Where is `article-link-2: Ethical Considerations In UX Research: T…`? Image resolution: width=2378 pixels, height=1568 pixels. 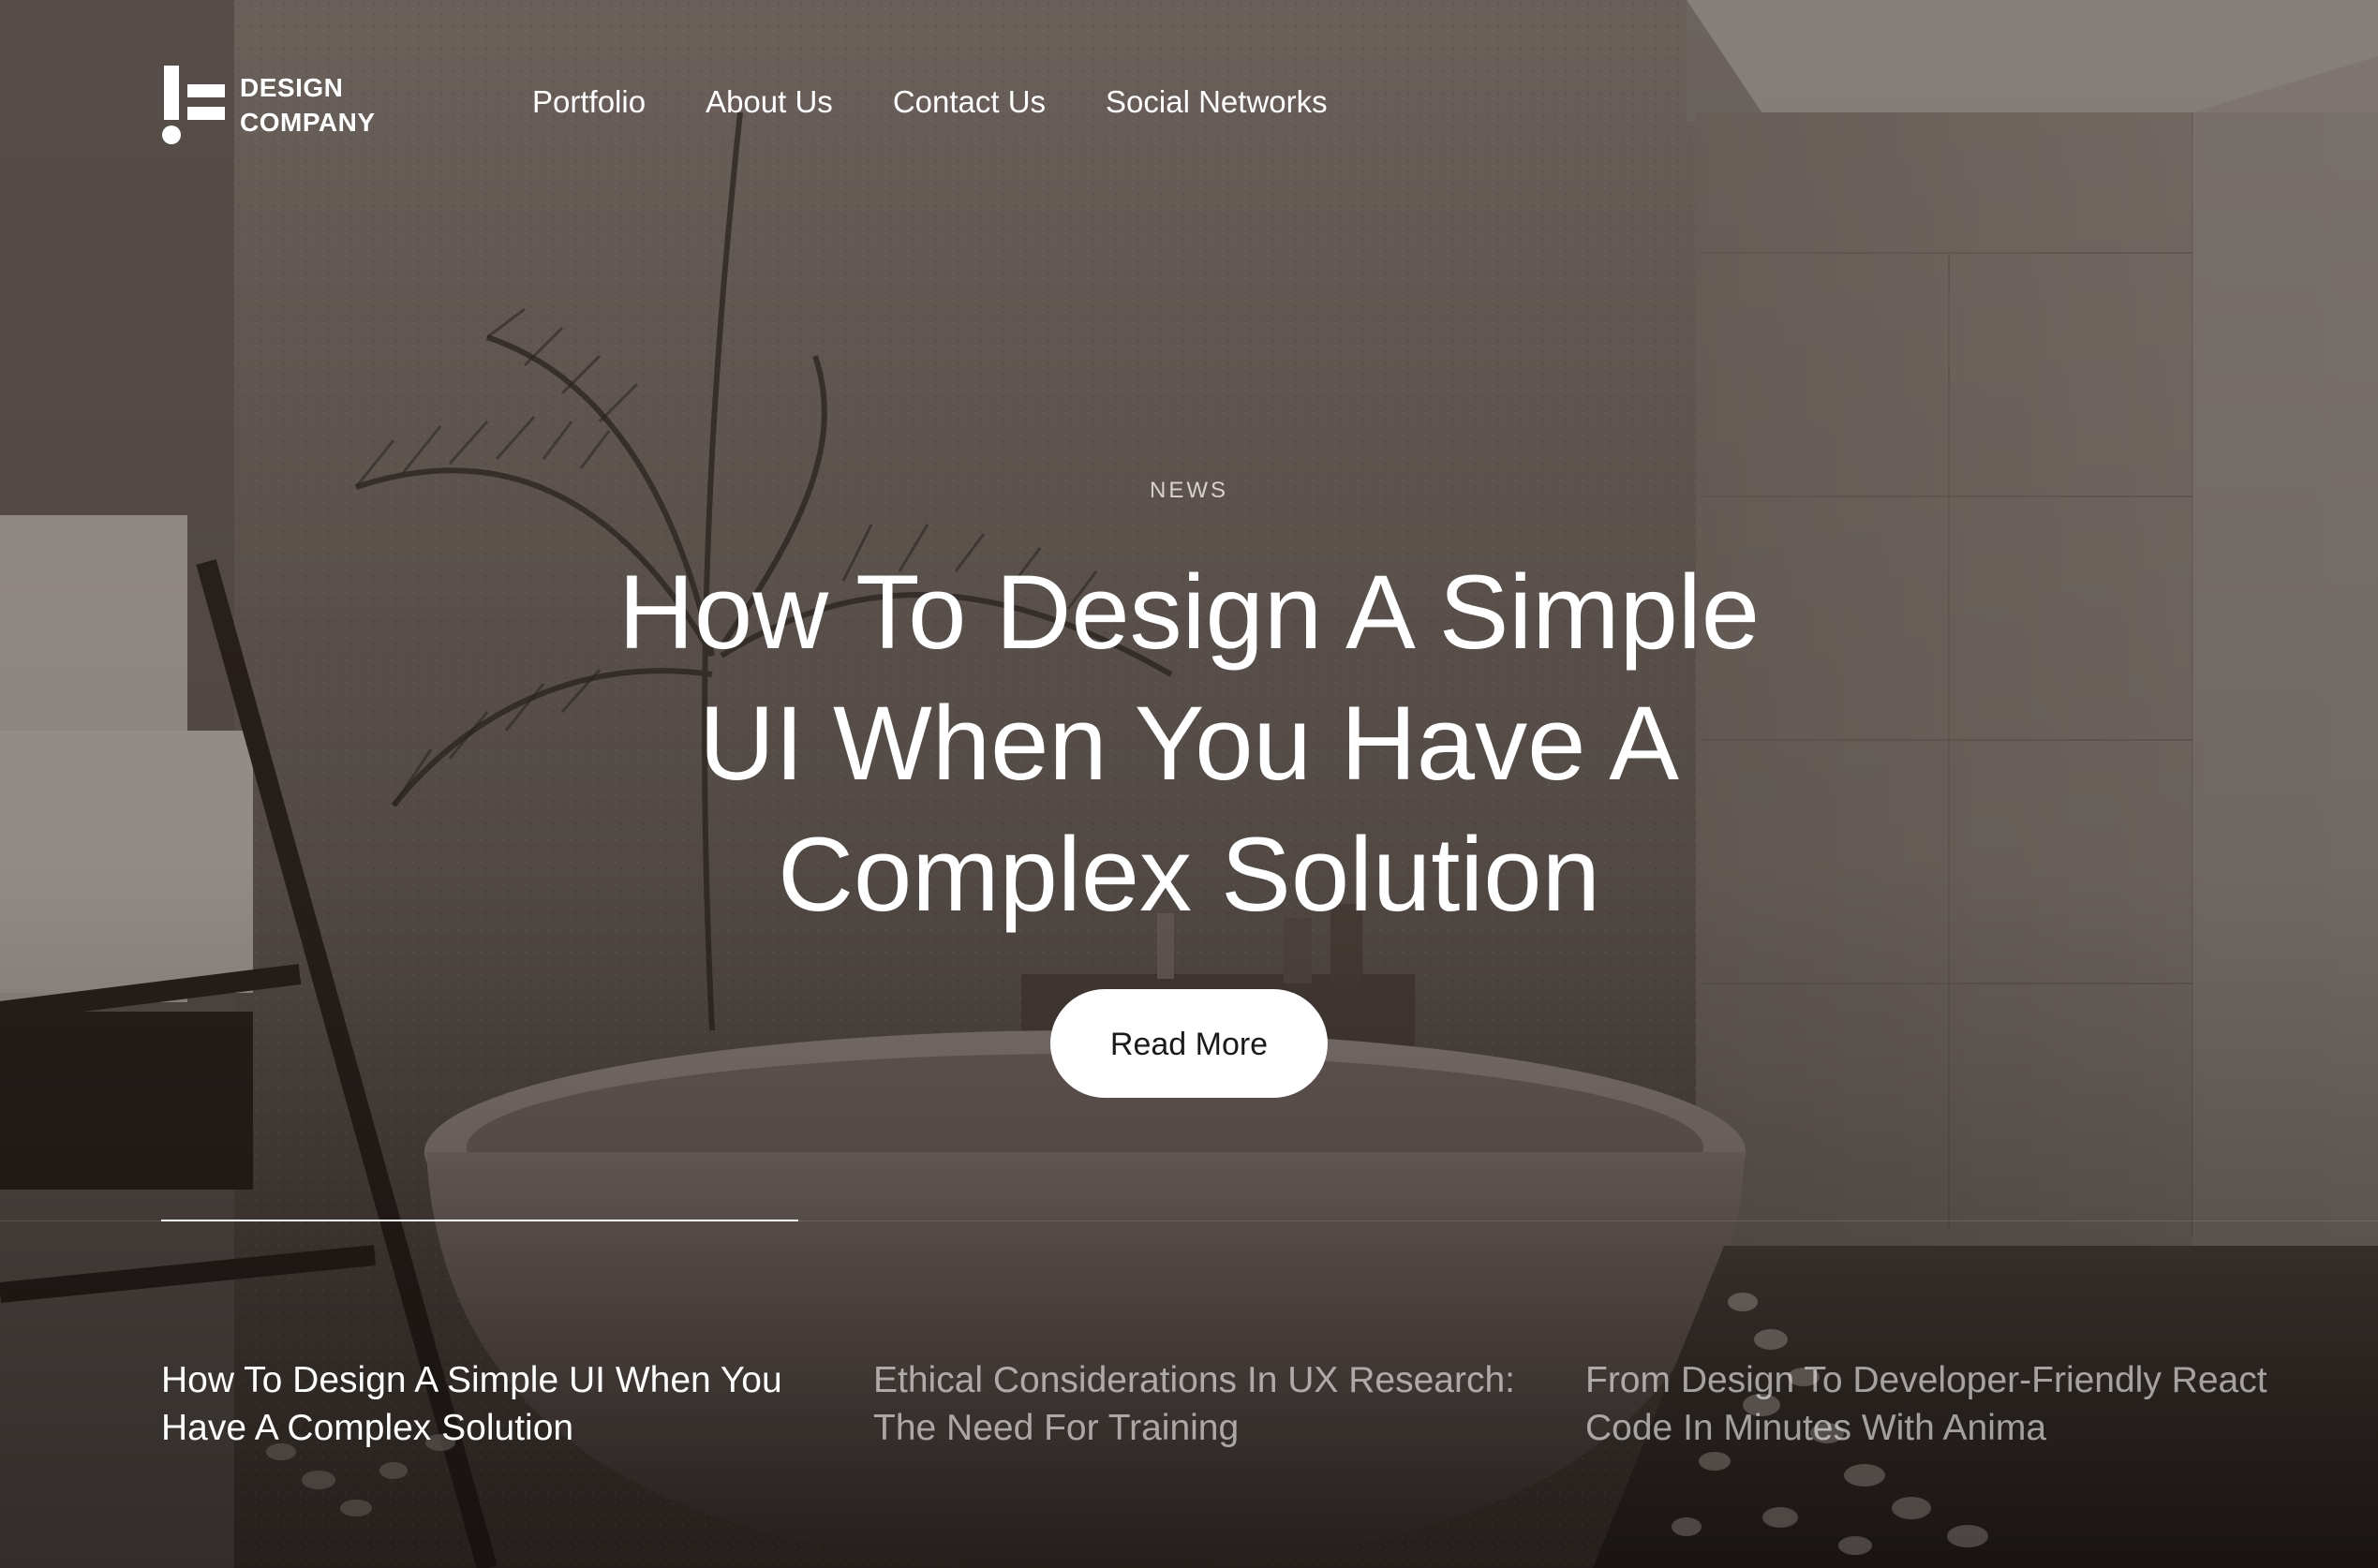
article-link-2: Ethical Considerations In UX Research: T… is located at coordinates (1229, 1404).